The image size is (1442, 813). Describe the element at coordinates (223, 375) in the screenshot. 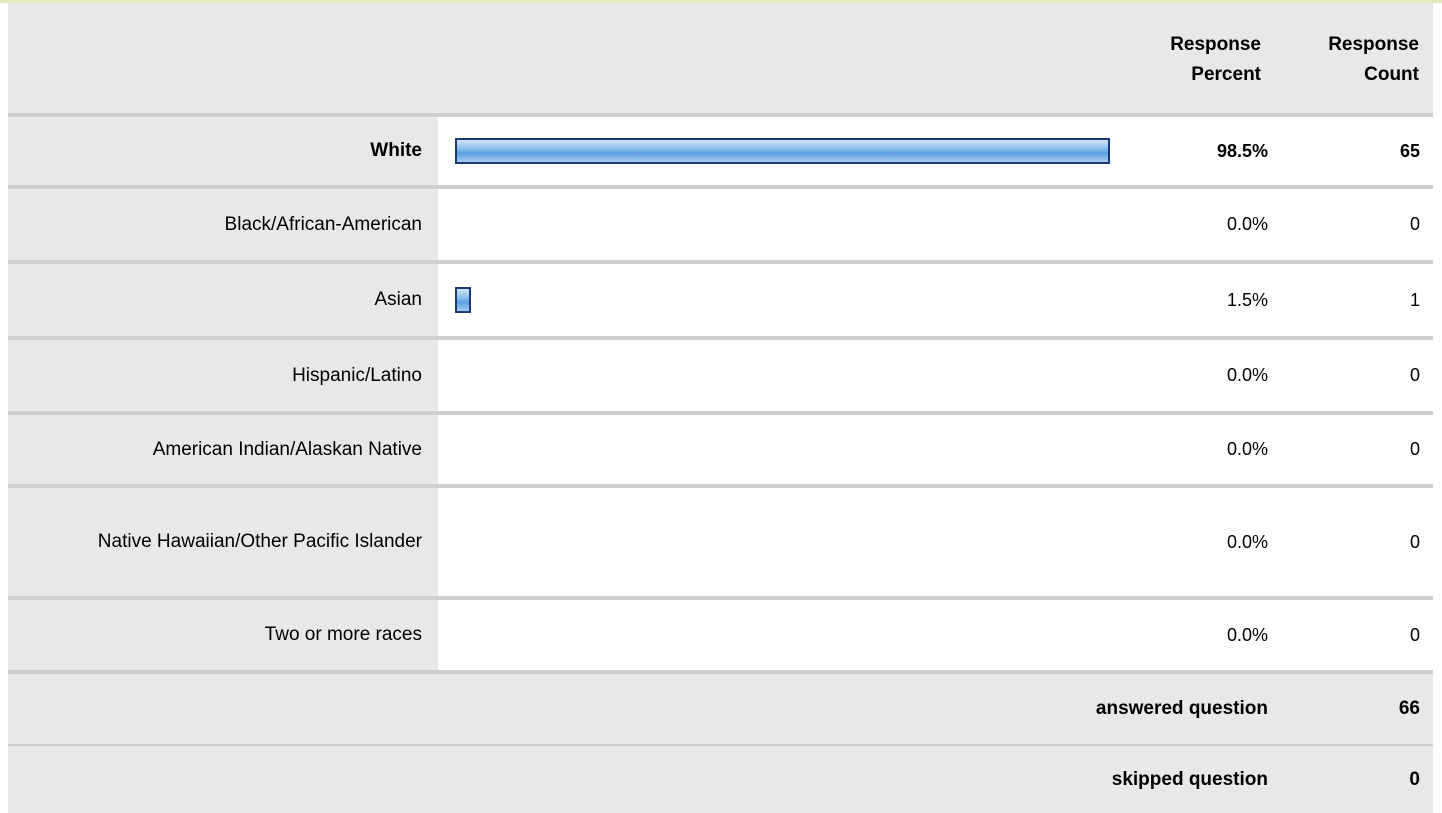

I see `row-label: Hispanic/Latino` at that location.